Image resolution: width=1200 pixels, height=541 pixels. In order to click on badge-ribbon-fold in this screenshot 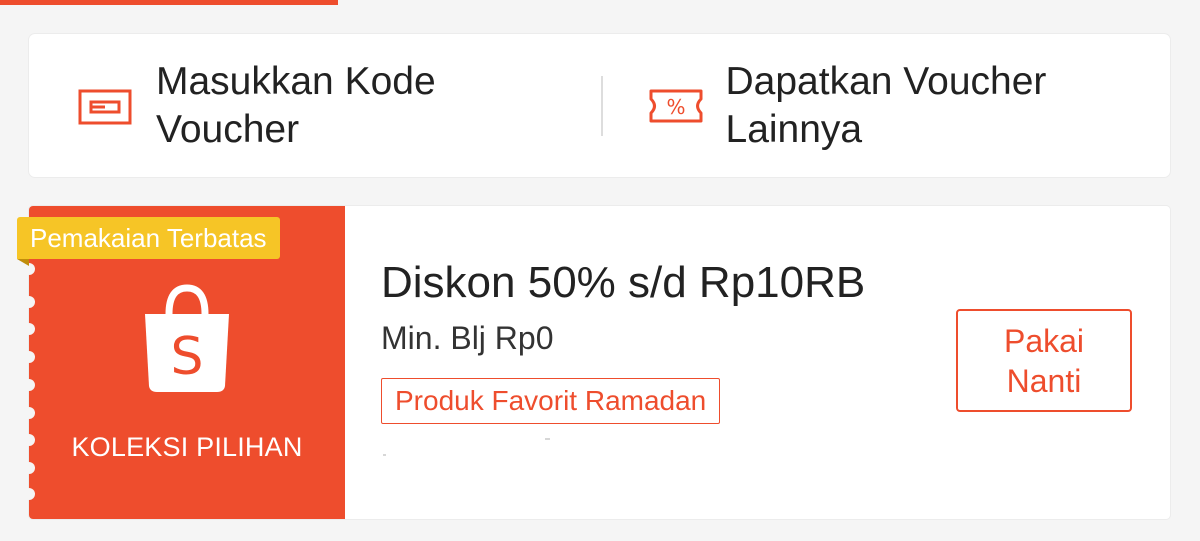, I will do `click(23, 262)`.